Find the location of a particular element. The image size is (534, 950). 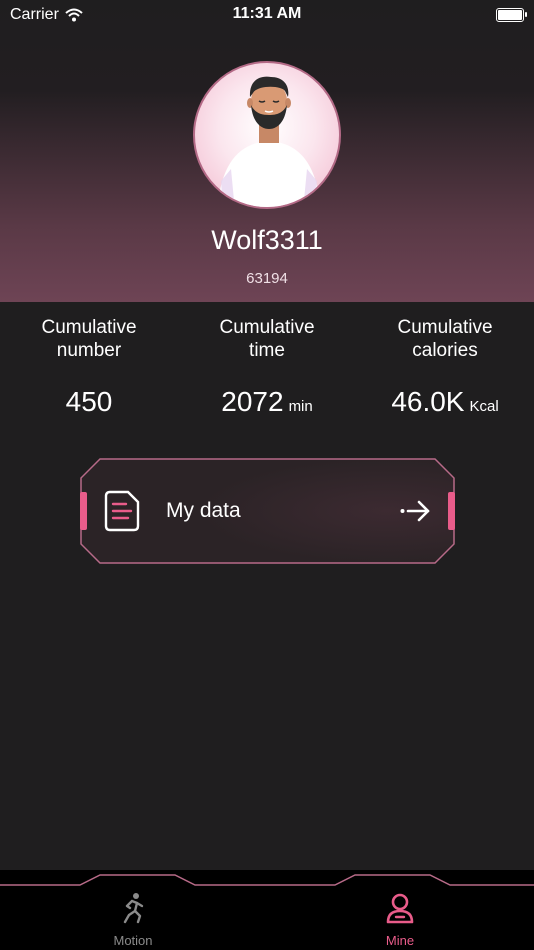

my-data-label: My data is located at coordinates (203, 510).